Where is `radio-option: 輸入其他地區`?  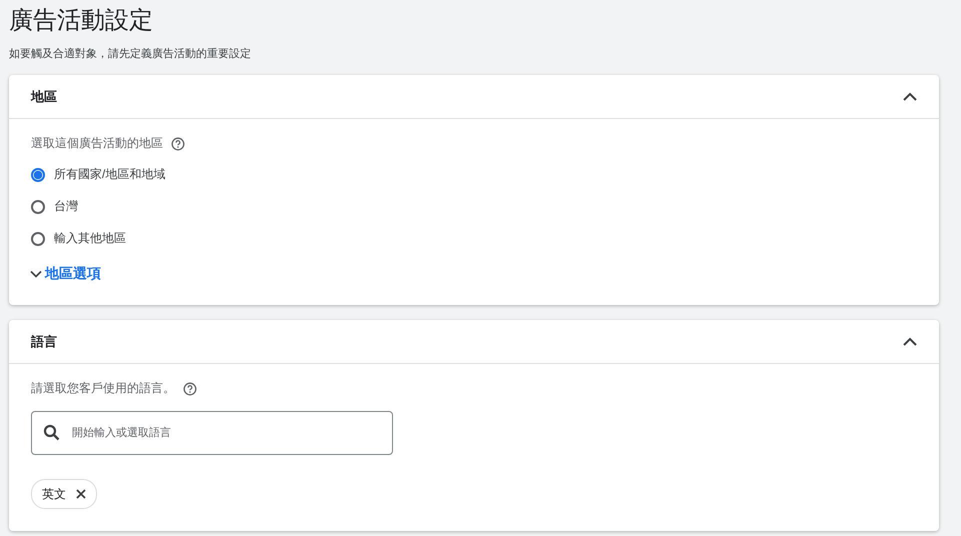
radio-option: 輸入其他地區 is located at coordinates (474, 238).